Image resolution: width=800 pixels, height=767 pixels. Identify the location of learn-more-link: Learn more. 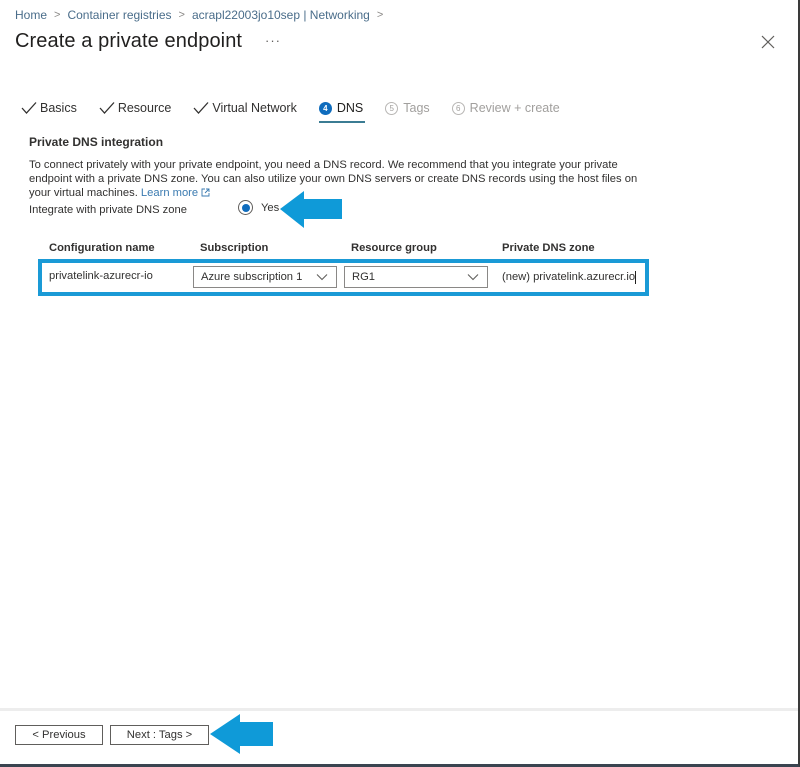
(175, 193).